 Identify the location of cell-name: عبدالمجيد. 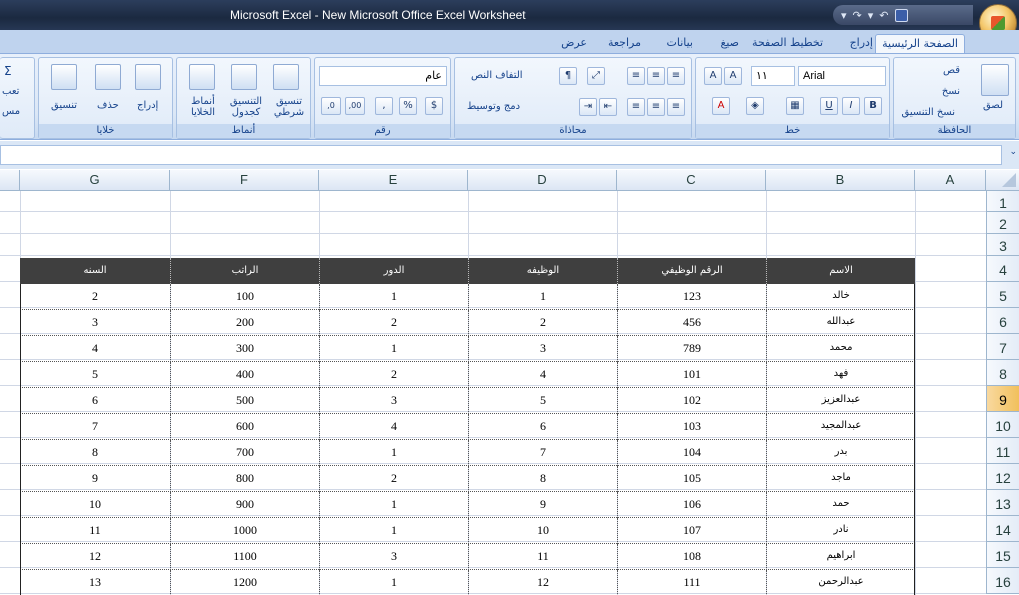
(840, 427).